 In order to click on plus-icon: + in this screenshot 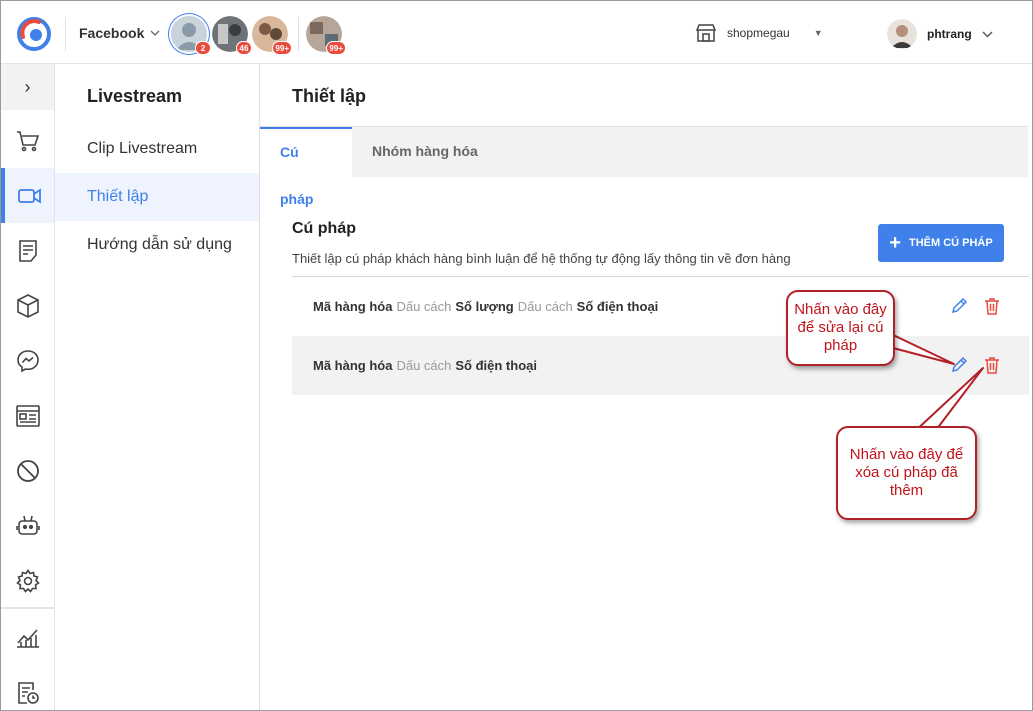, I will do `click(895, 243)`.